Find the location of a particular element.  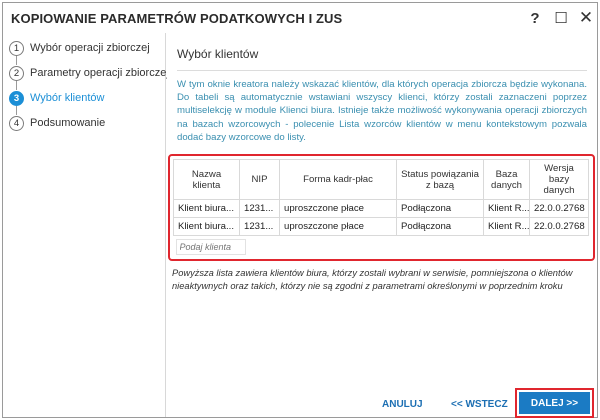

help-icon: ? is located at coordinates (535, 18).